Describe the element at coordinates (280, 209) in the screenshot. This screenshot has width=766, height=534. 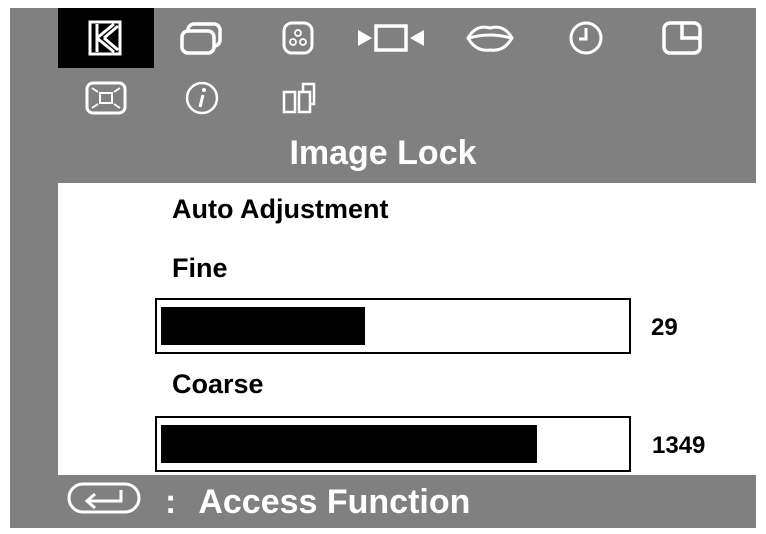
I see `auto-adjustment-item: Auto Adjustment` at that location.